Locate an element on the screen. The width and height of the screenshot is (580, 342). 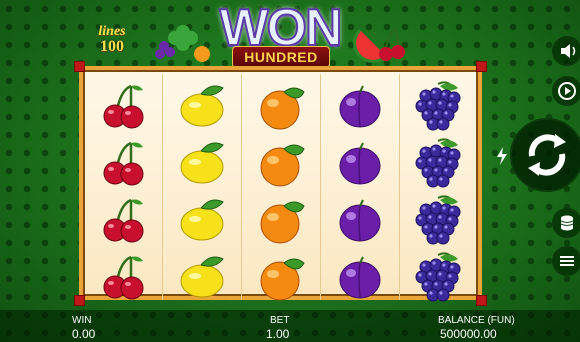
hamburger-menu-icon is located at coordinates (567, 261).